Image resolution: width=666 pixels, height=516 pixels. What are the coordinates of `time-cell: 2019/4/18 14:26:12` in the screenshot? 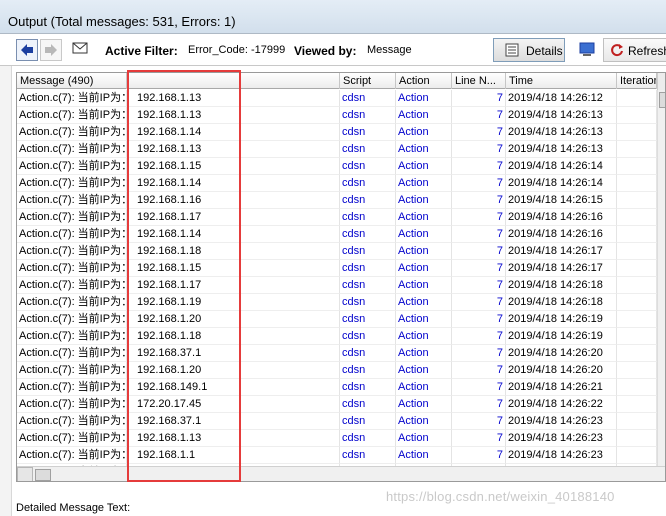 It's located at (561, 98).